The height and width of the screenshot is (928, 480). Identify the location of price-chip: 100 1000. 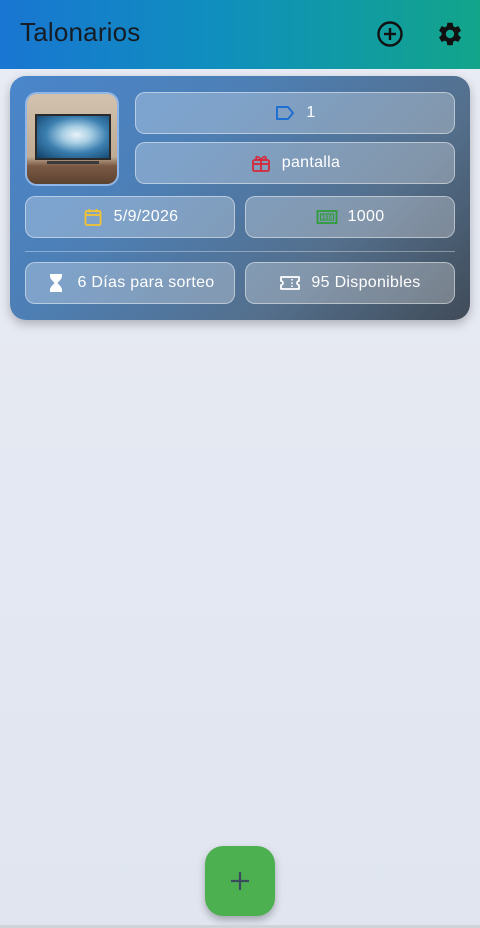
(350, 217).